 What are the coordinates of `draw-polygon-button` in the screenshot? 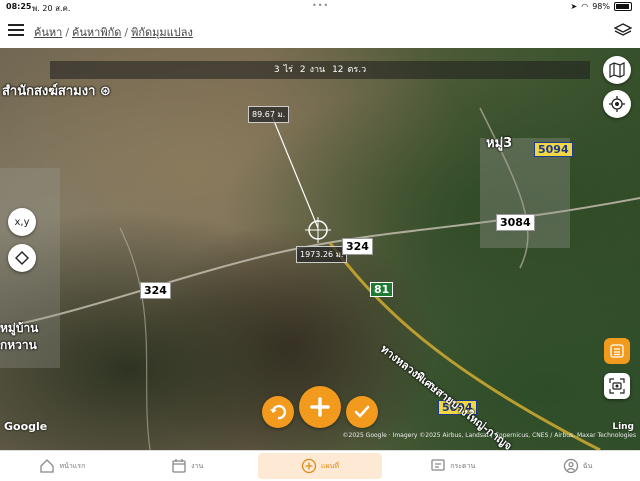 It's located at (22, 258).